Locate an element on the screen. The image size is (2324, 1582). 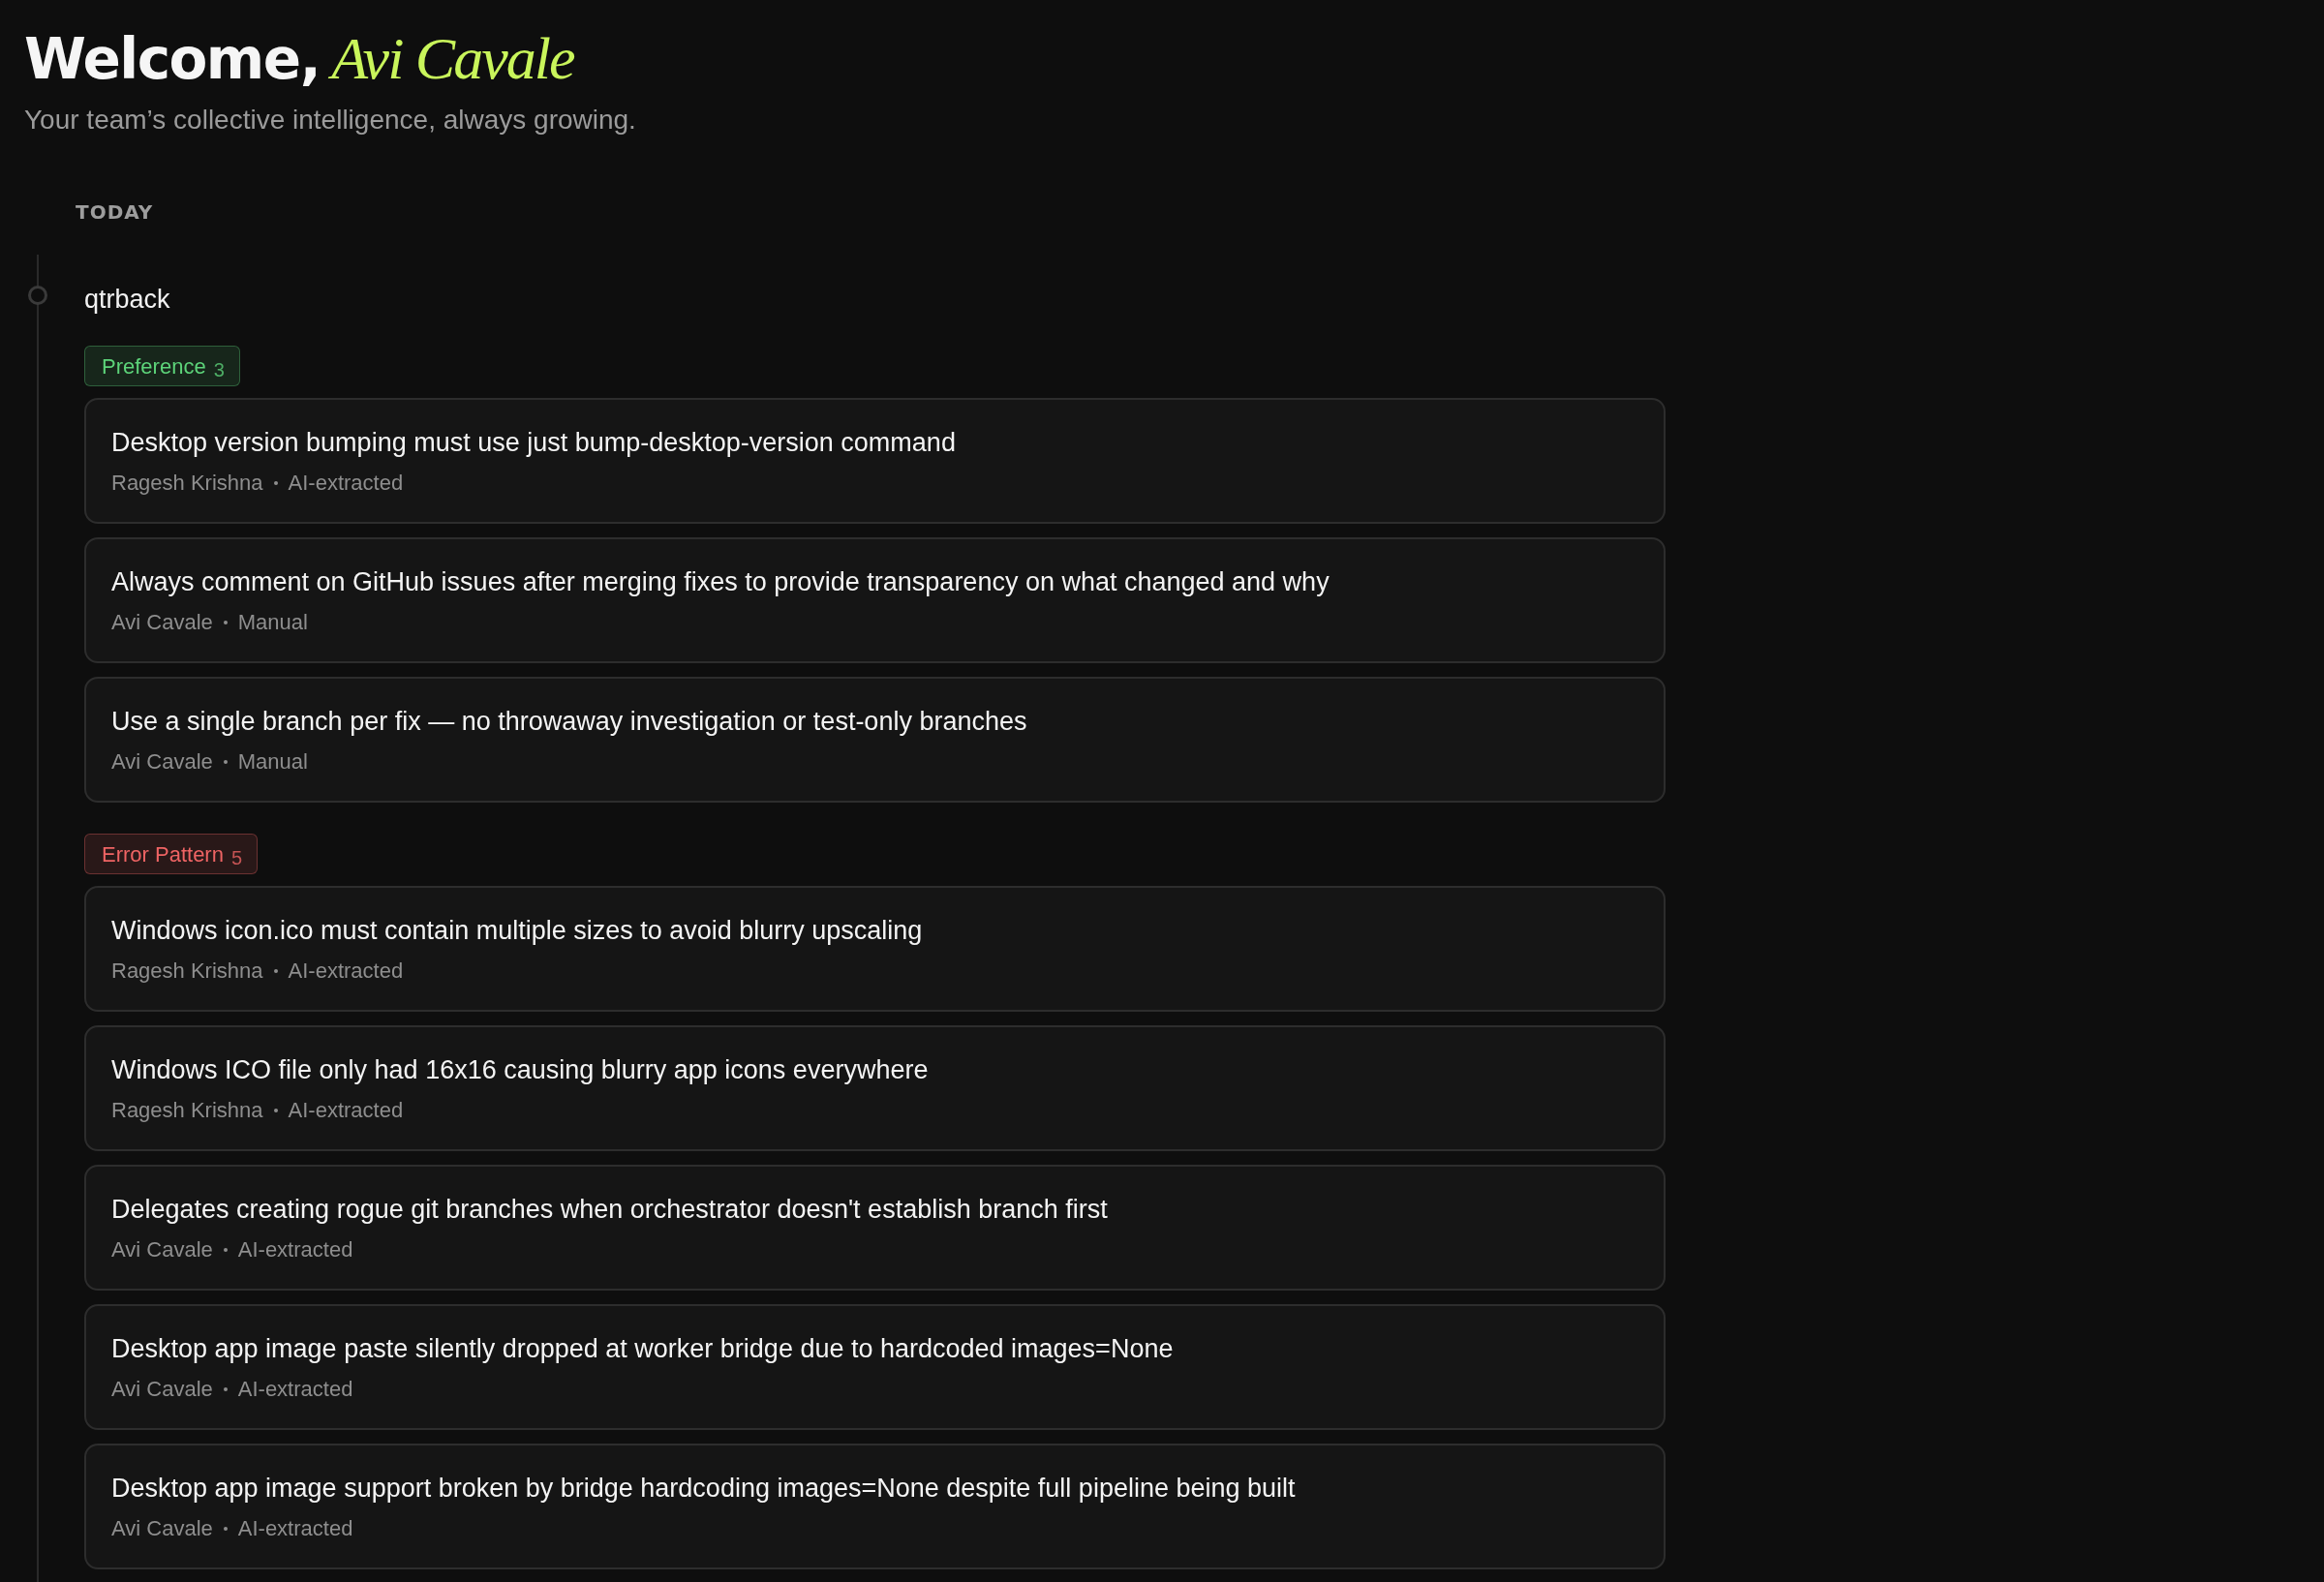
memory-card: Use a single branch per fix — no throwaway investigation or test-only branches Avi Cavale Manual is located at coordinates (875, 740).